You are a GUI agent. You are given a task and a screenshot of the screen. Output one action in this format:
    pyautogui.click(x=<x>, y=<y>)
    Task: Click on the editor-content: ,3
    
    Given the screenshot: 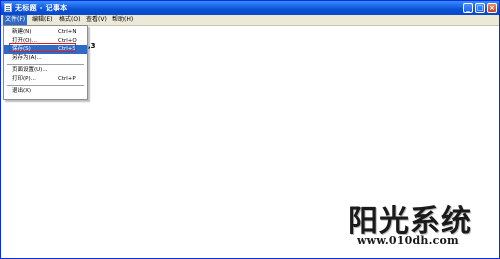 What is the action you would take?
    pyautogui.click(x=92, y=46)
    